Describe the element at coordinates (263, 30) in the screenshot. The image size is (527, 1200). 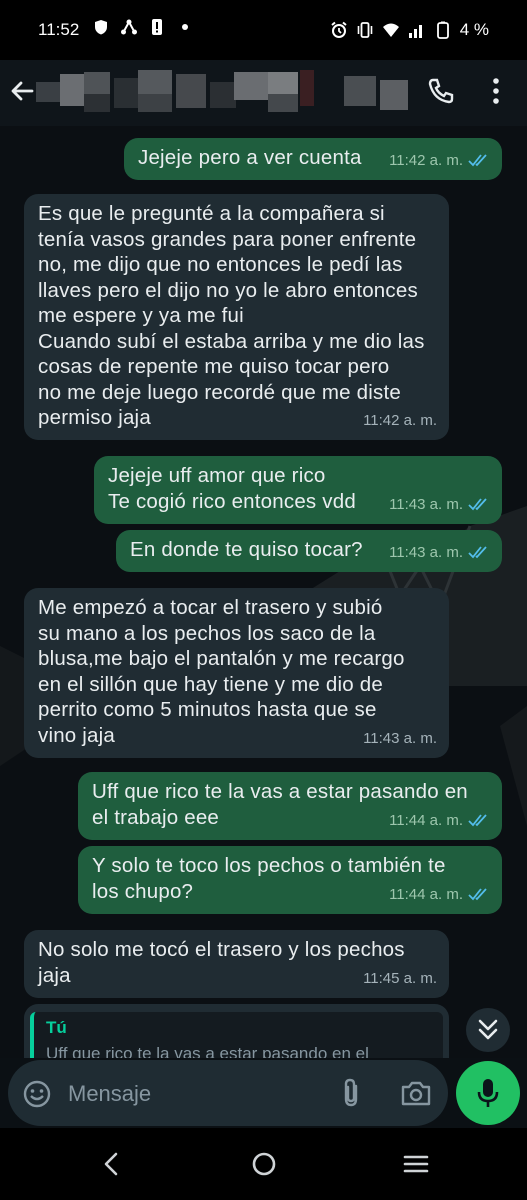
I see `status-bar: 11:52 4 %` at that location.